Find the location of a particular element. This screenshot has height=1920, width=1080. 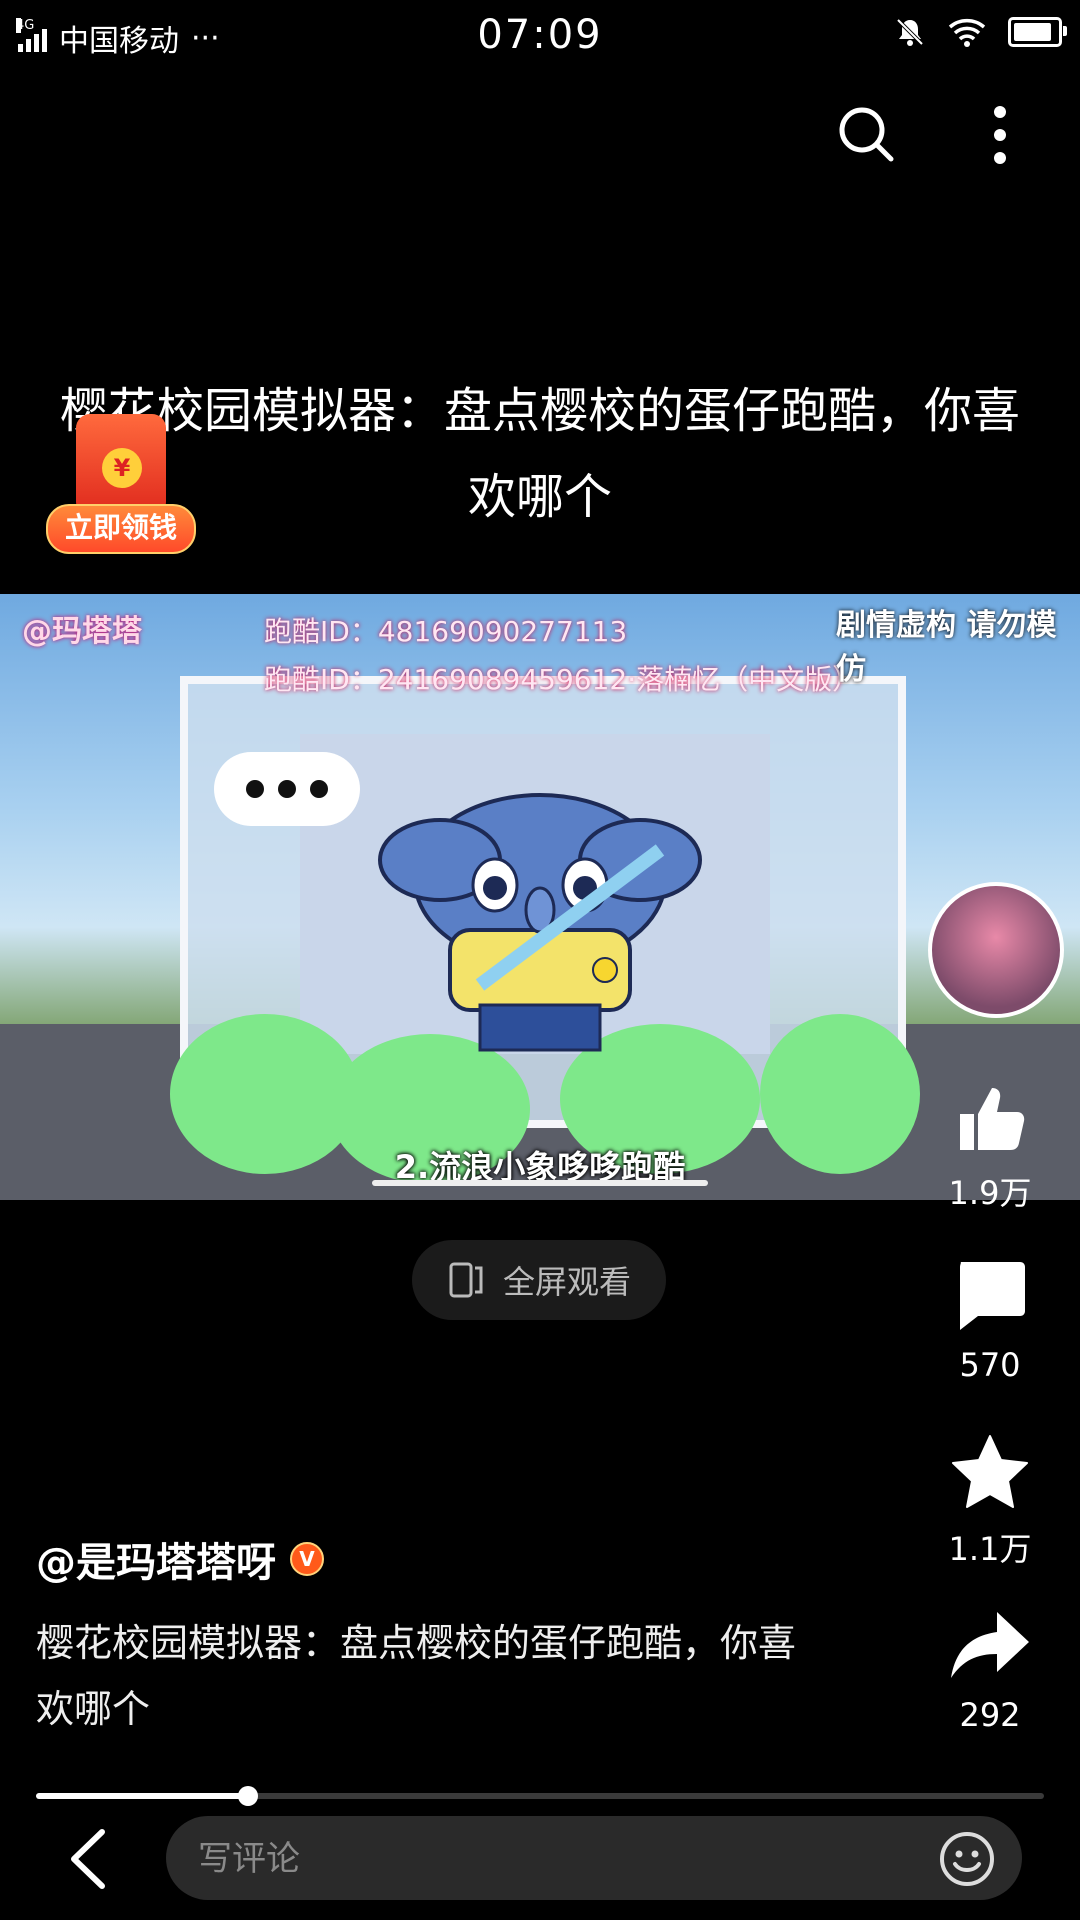

fiction-disclaimer: 剧情虚构 请勿模仿 is located at coordinates (946, 647).